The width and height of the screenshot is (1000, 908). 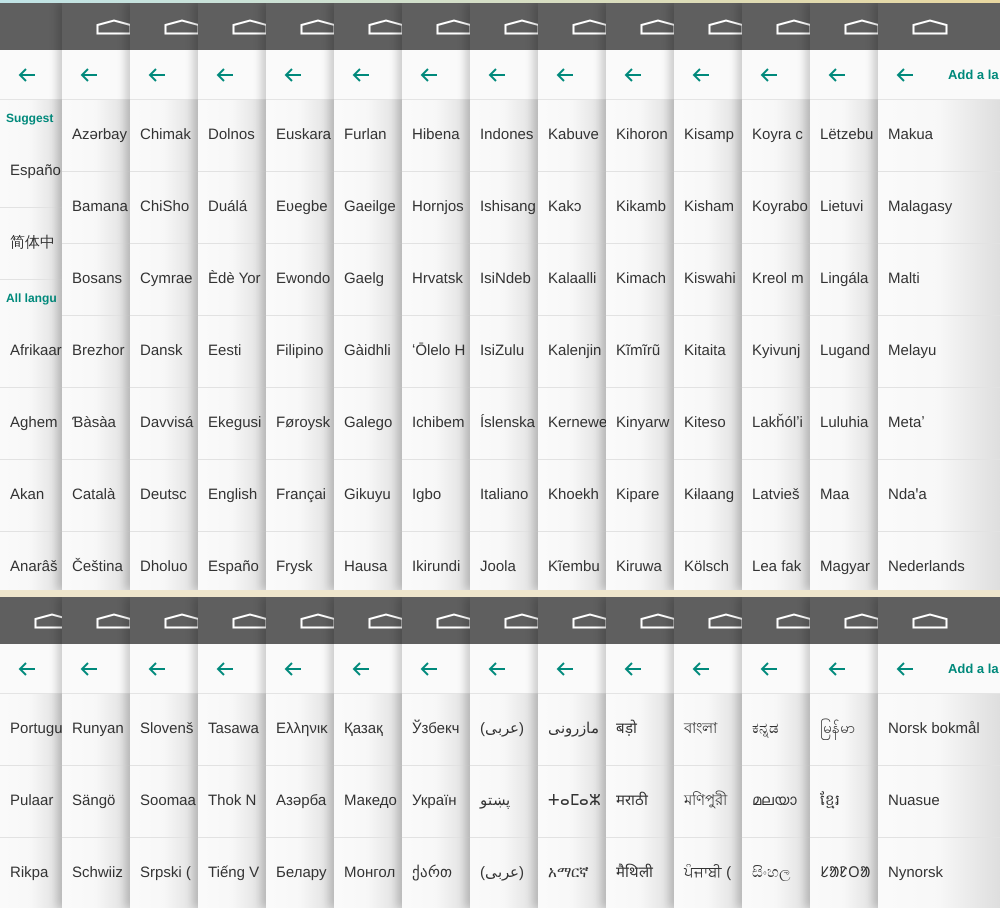 What do you see at coordinates (29, 118) in the screenshot?
I see `section-heading: Suggest` at bounding box center [29, 118].